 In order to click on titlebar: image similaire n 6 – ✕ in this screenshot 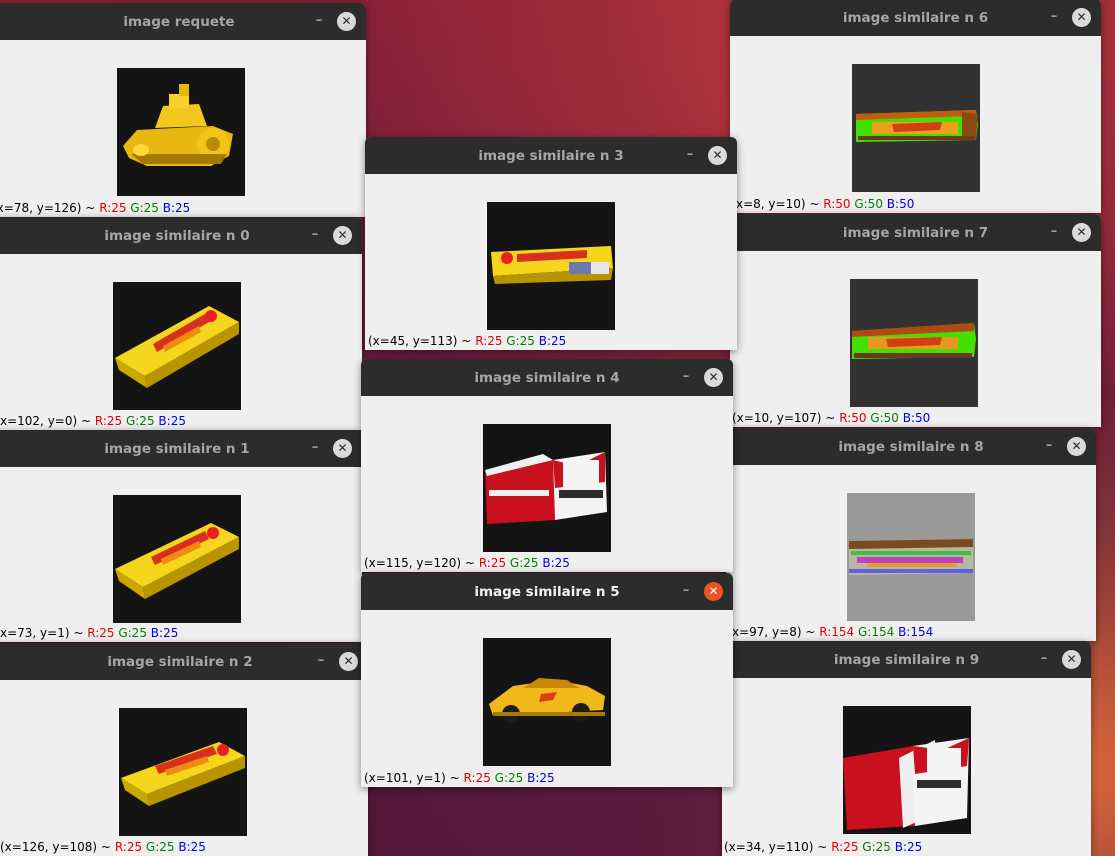, I will do `click(915, 18)`.